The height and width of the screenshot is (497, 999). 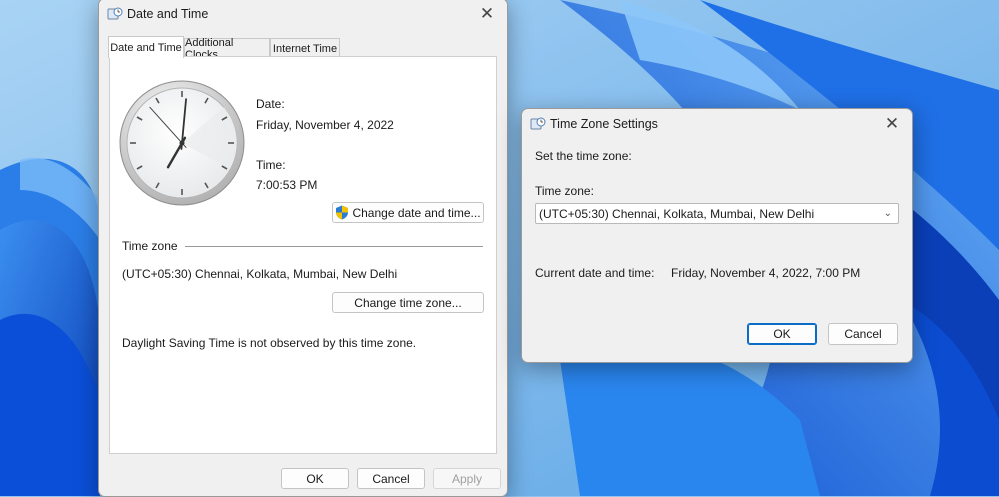 I want to click on current-datetime-value: Friday, November 4, 2022, 7:00 PM, so click(x=766, y=273).